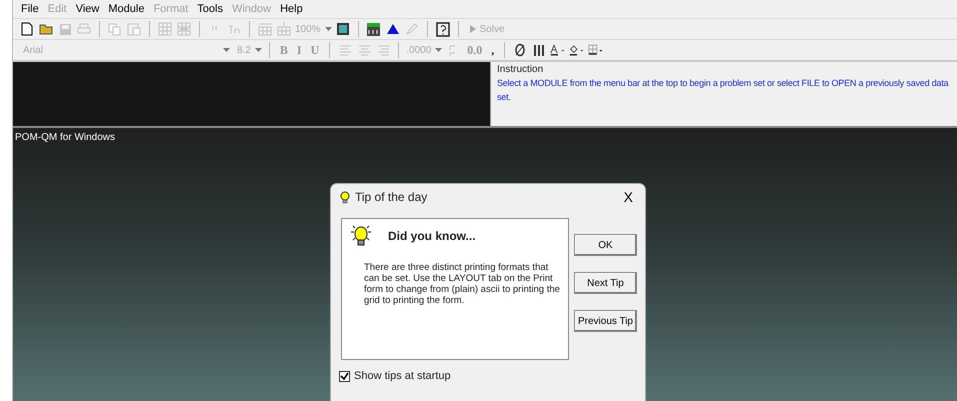 The image size is (957, 401). Describe the element at coordinates (473, 29) in the screenshot. I see `play-icon` at that location.